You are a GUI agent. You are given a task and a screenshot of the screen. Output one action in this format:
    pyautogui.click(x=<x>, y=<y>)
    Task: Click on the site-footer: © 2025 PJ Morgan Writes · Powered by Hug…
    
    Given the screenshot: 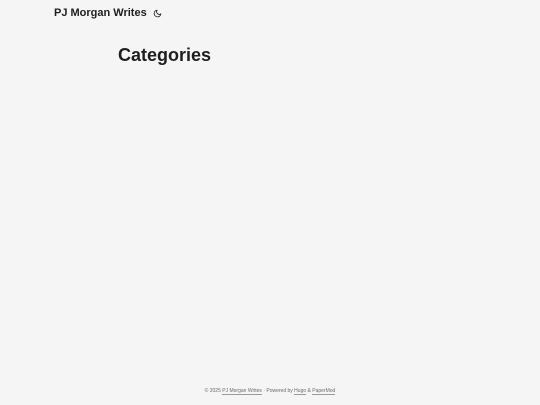 What is the action you would take?
    pyautogui.click(x=270, y=391)
    